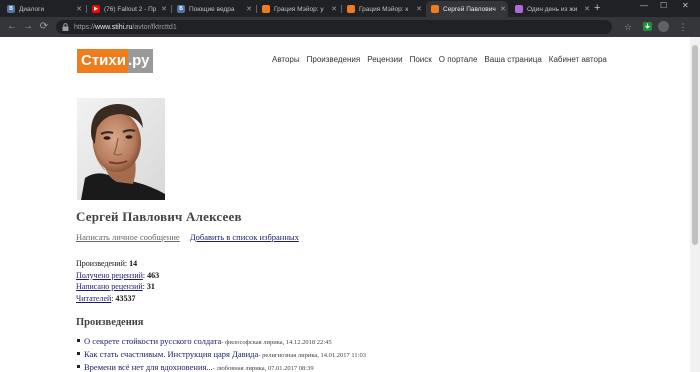 This screenshot has width=700, height=372. I want to click on received-reviews-link: Получено рецензий, so click(109, 275).